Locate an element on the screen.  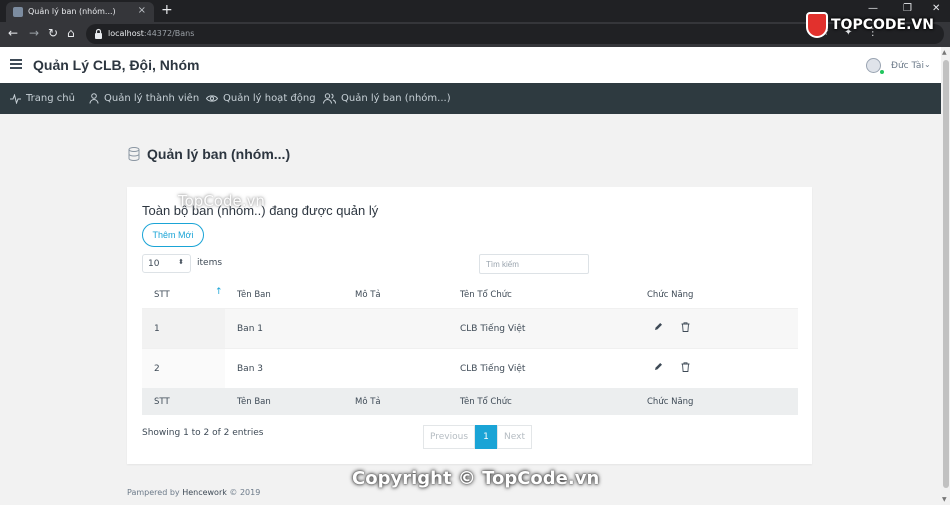
page-footer: Pampered by Hencework © 2019 is located at coordinates (193, 492).